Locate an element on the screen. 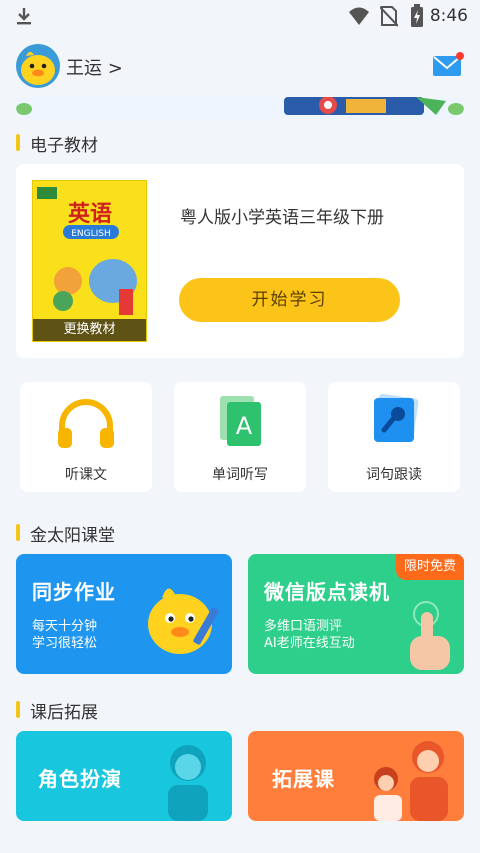 This screenshot has height=853, width=480. textbook-cover-art: 英语 ENGLISH is located at coordinates (87, 251).